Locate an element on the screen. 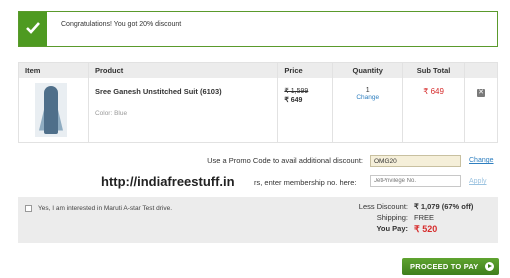 The height and width of the screenshot is (278, 510). promo-change-link: Change is located at coordinates (481, 160).